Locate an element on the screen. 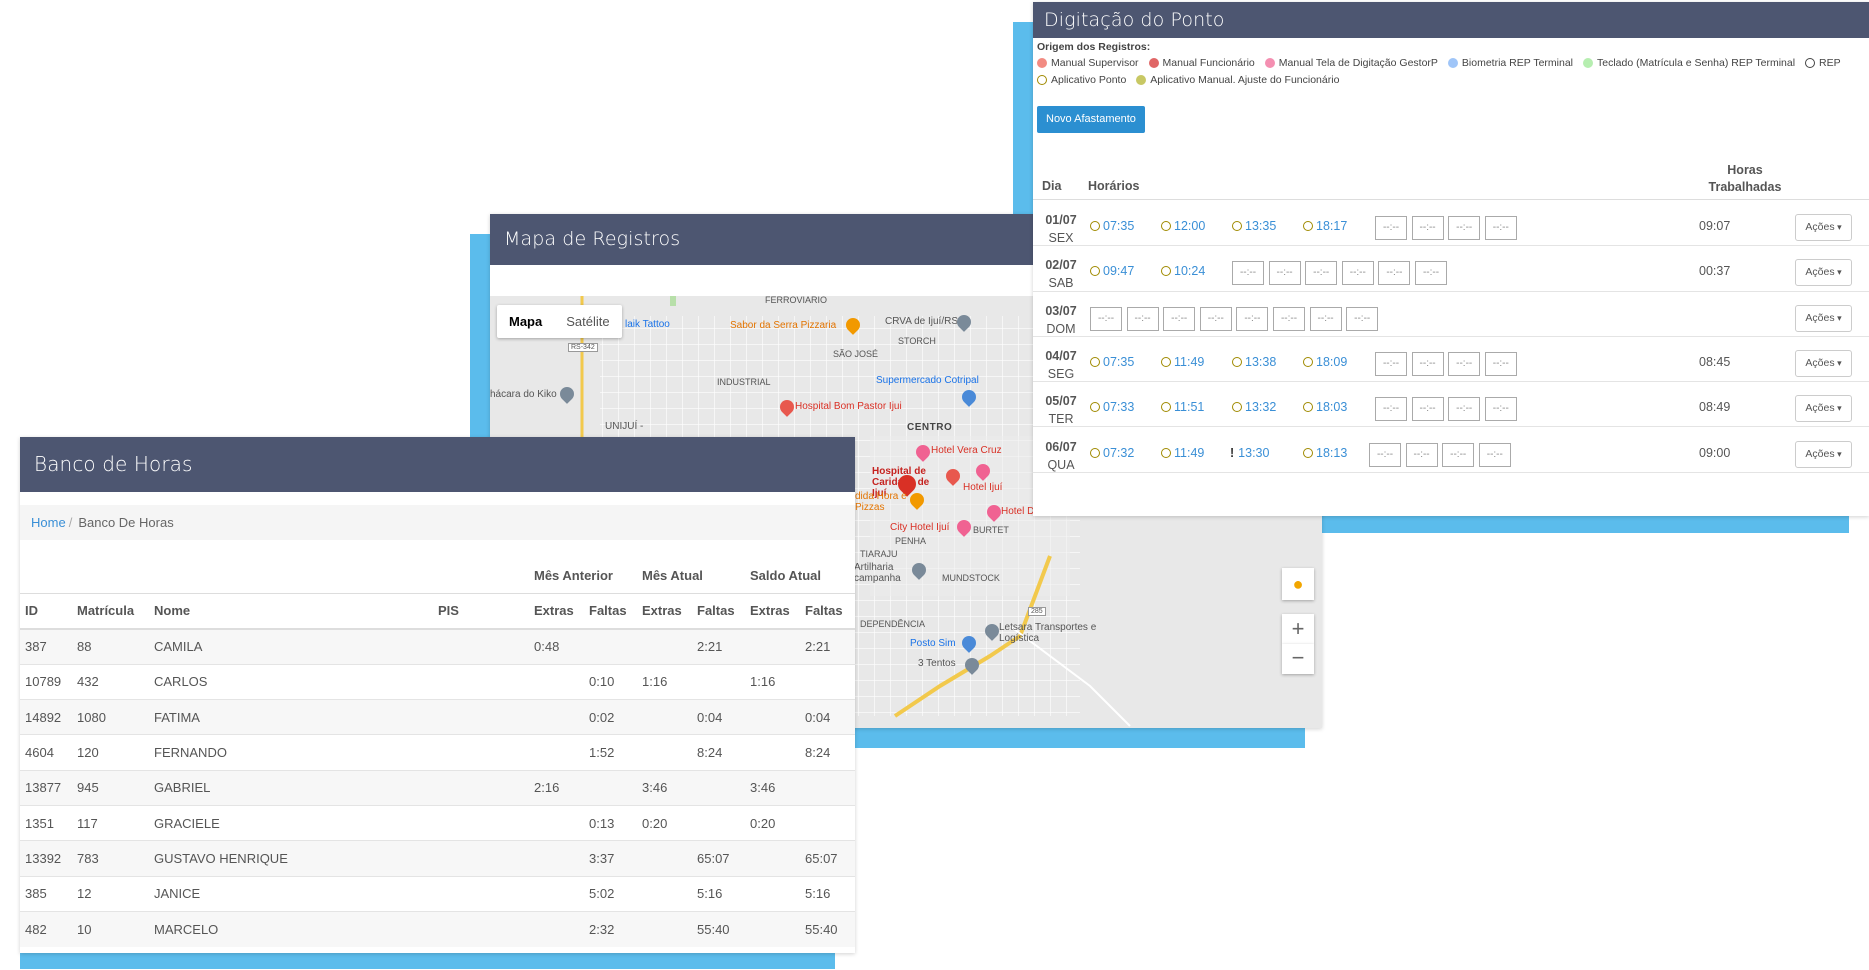 Image resolution: width=1869 pixels, height=970 pixels. table-row: 385 12 JANICE 5:02 5:16 5:16 is located at coordinates (437, 893).